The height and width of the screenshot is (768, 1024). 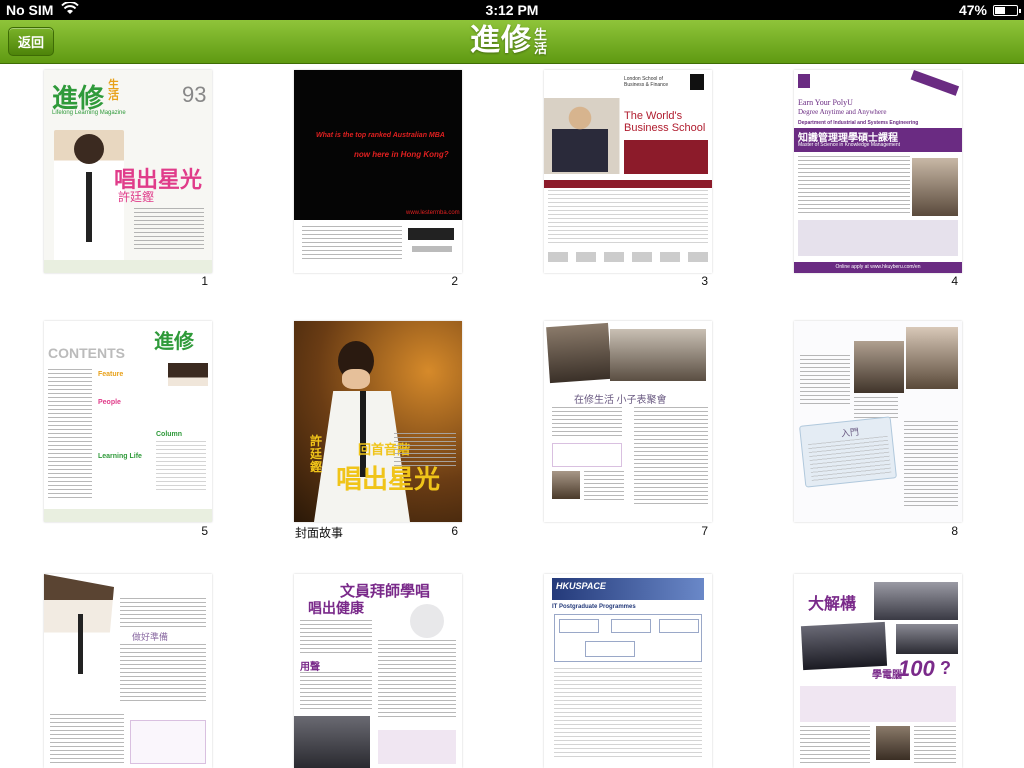 What do you see at coordinates (628, 257) in the screenshot?
I see `partner-logos` at bounding box center [628, 257].